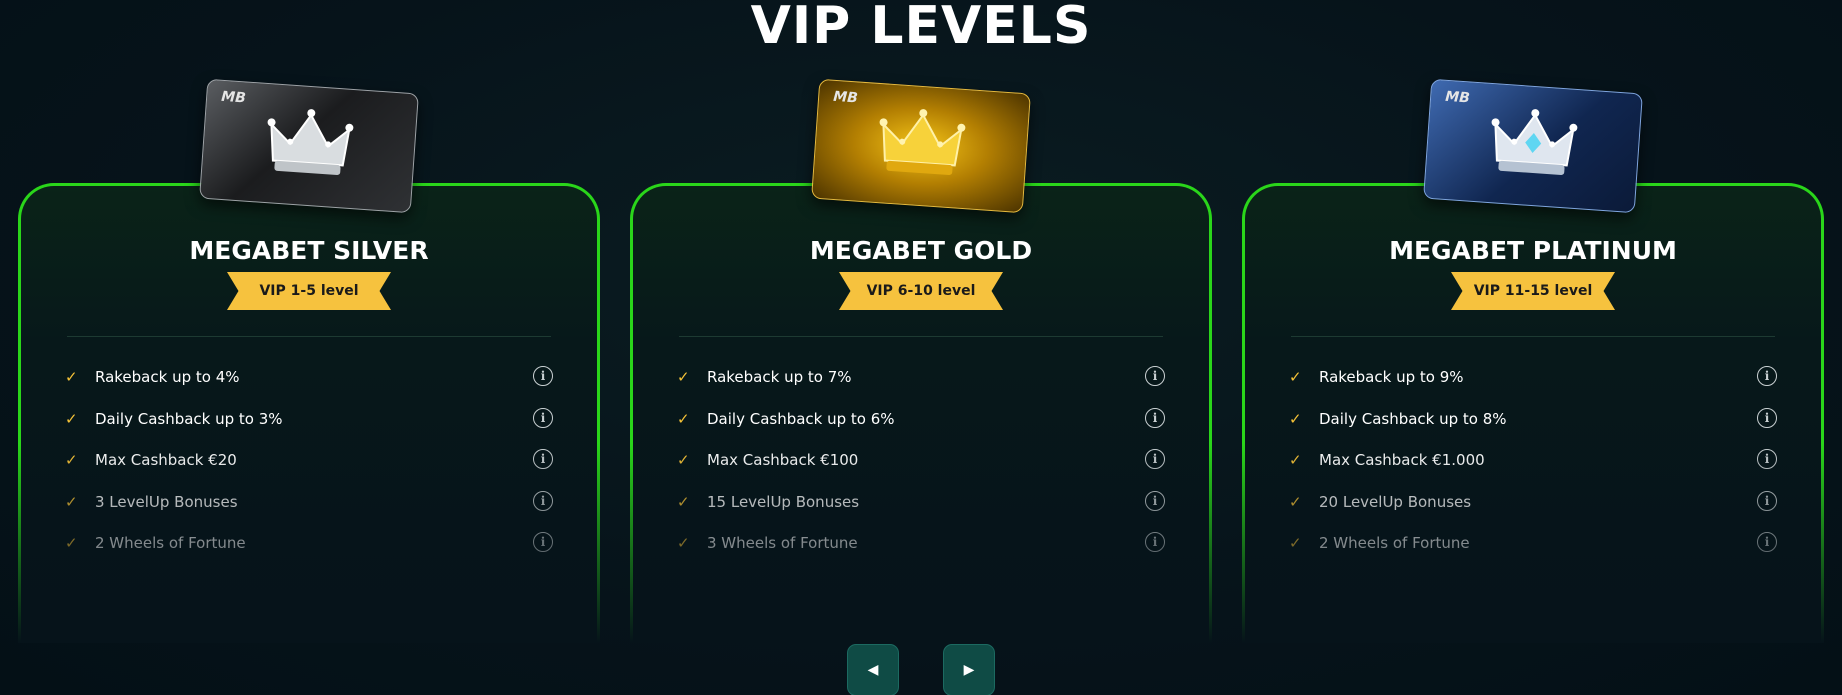 Image resolution: width=1842 pixels, height=695 pixels. I want to click on perk-item: ✓ Max Cashback €100 i, so click(921, 464).